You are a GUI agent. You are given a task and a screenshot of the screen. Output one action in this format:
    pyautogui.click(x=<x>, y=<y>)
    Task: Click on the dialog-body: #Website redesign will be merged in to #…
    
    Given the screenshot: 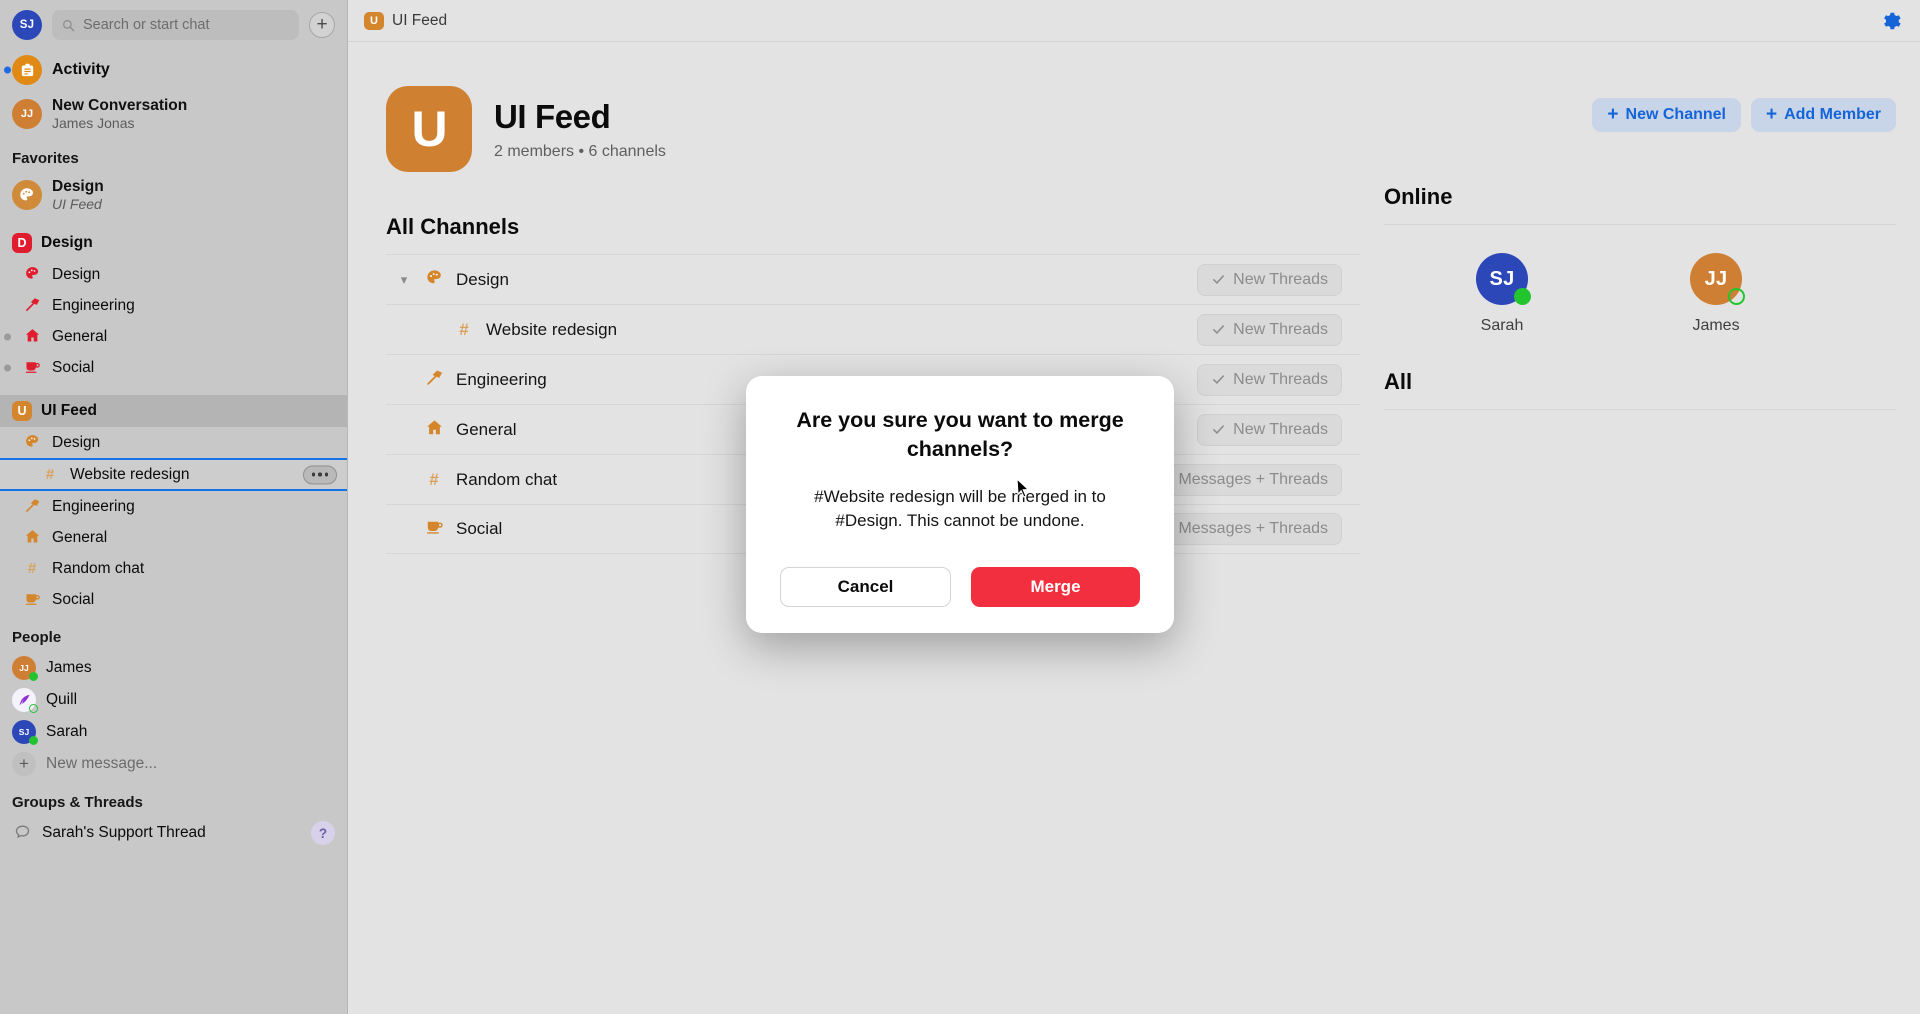 What is the action you would take?
    pyautogui.click(x=960, y=509)
    